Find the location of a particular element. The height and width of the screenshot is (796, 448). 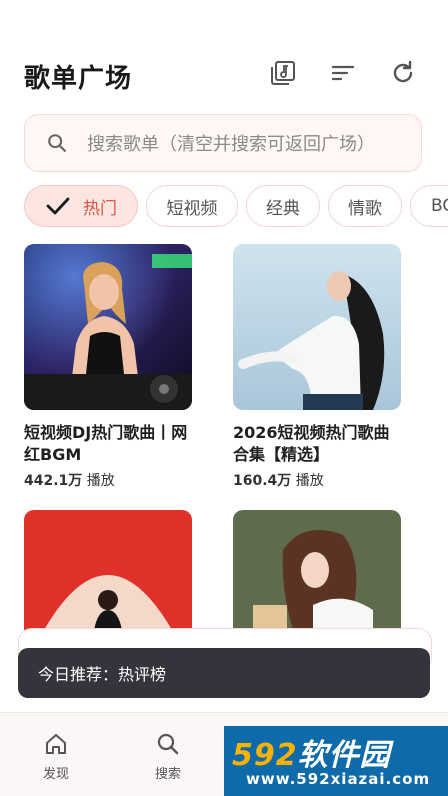

chip-label: 短视频 is located at coordinates (192, 208).